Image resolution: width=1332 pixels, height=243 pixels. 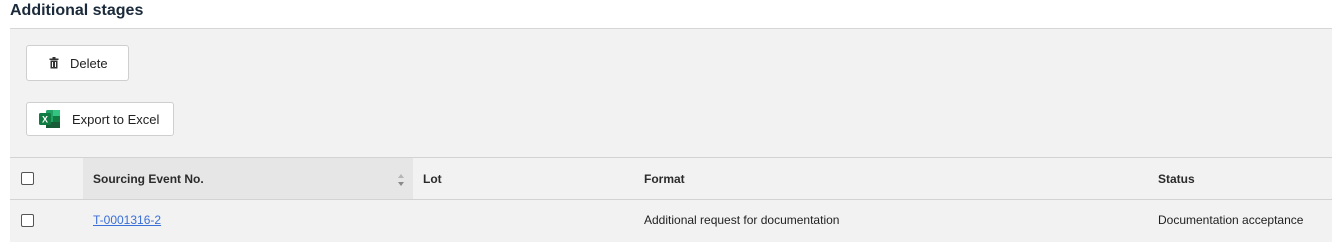 What do you see at coordinates (27, 178) in the screenshot?
I see `select-all-checkbox` at bounding box center [27, 178].